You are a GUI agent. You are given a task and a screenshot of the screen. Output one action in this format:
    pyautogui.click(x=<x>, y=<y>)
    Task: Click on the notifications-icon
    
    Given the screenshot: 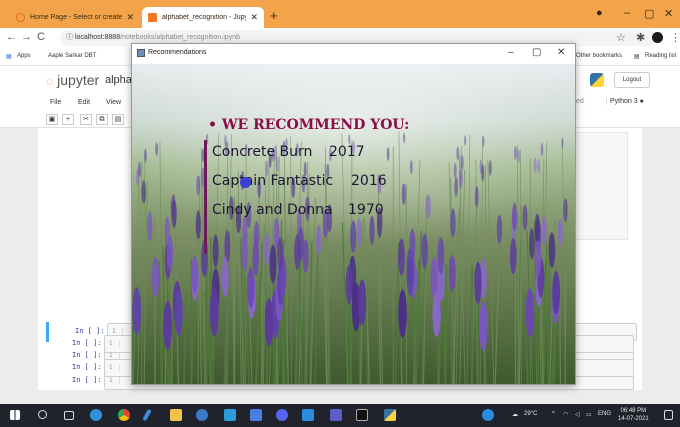 What is the action you would take?
    pyautogui.click(x=668, y=415)
    